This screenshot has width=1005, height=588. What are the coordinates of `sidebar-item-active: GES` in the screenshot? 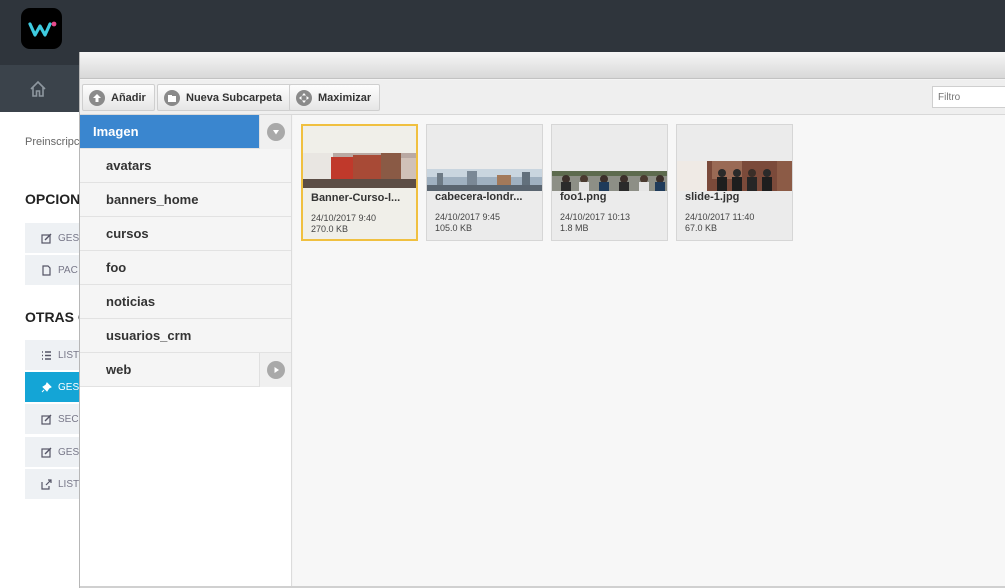 It's located at (52, 387).